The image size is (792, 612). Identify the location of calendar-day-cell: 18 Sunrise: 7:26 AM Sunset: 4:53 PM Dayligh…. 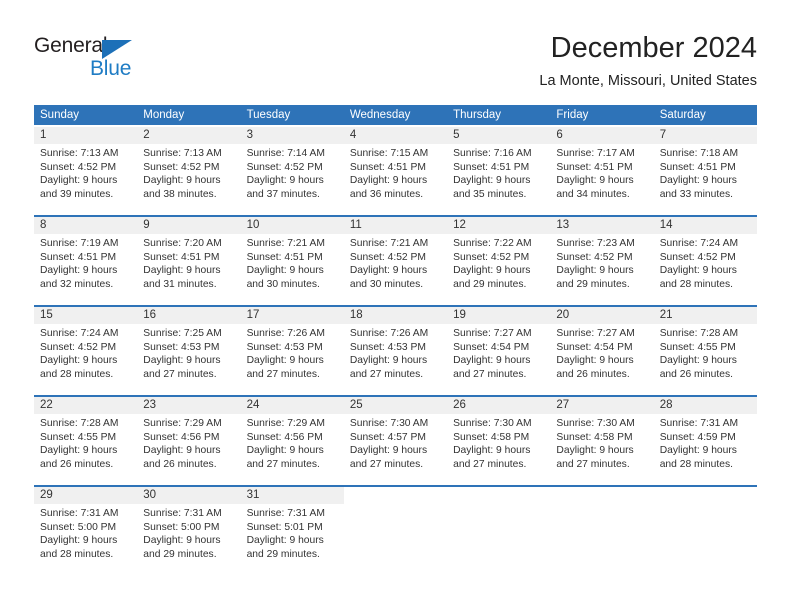
(395, 349).